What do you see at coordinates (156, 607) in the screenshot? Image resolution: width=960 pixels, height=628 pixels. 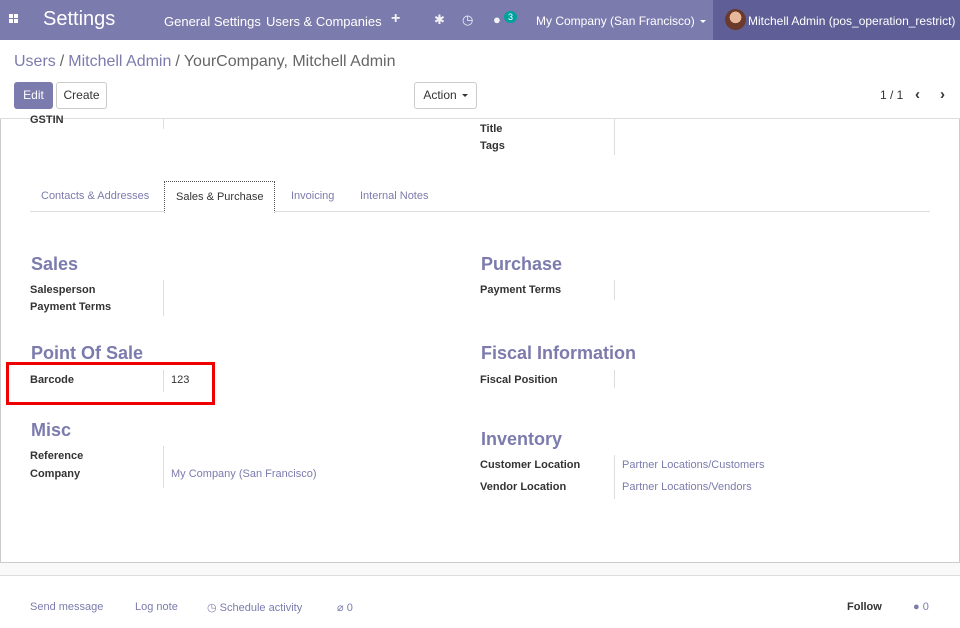 I see `log-note-button: Log note` at bounding box center [156, 607].